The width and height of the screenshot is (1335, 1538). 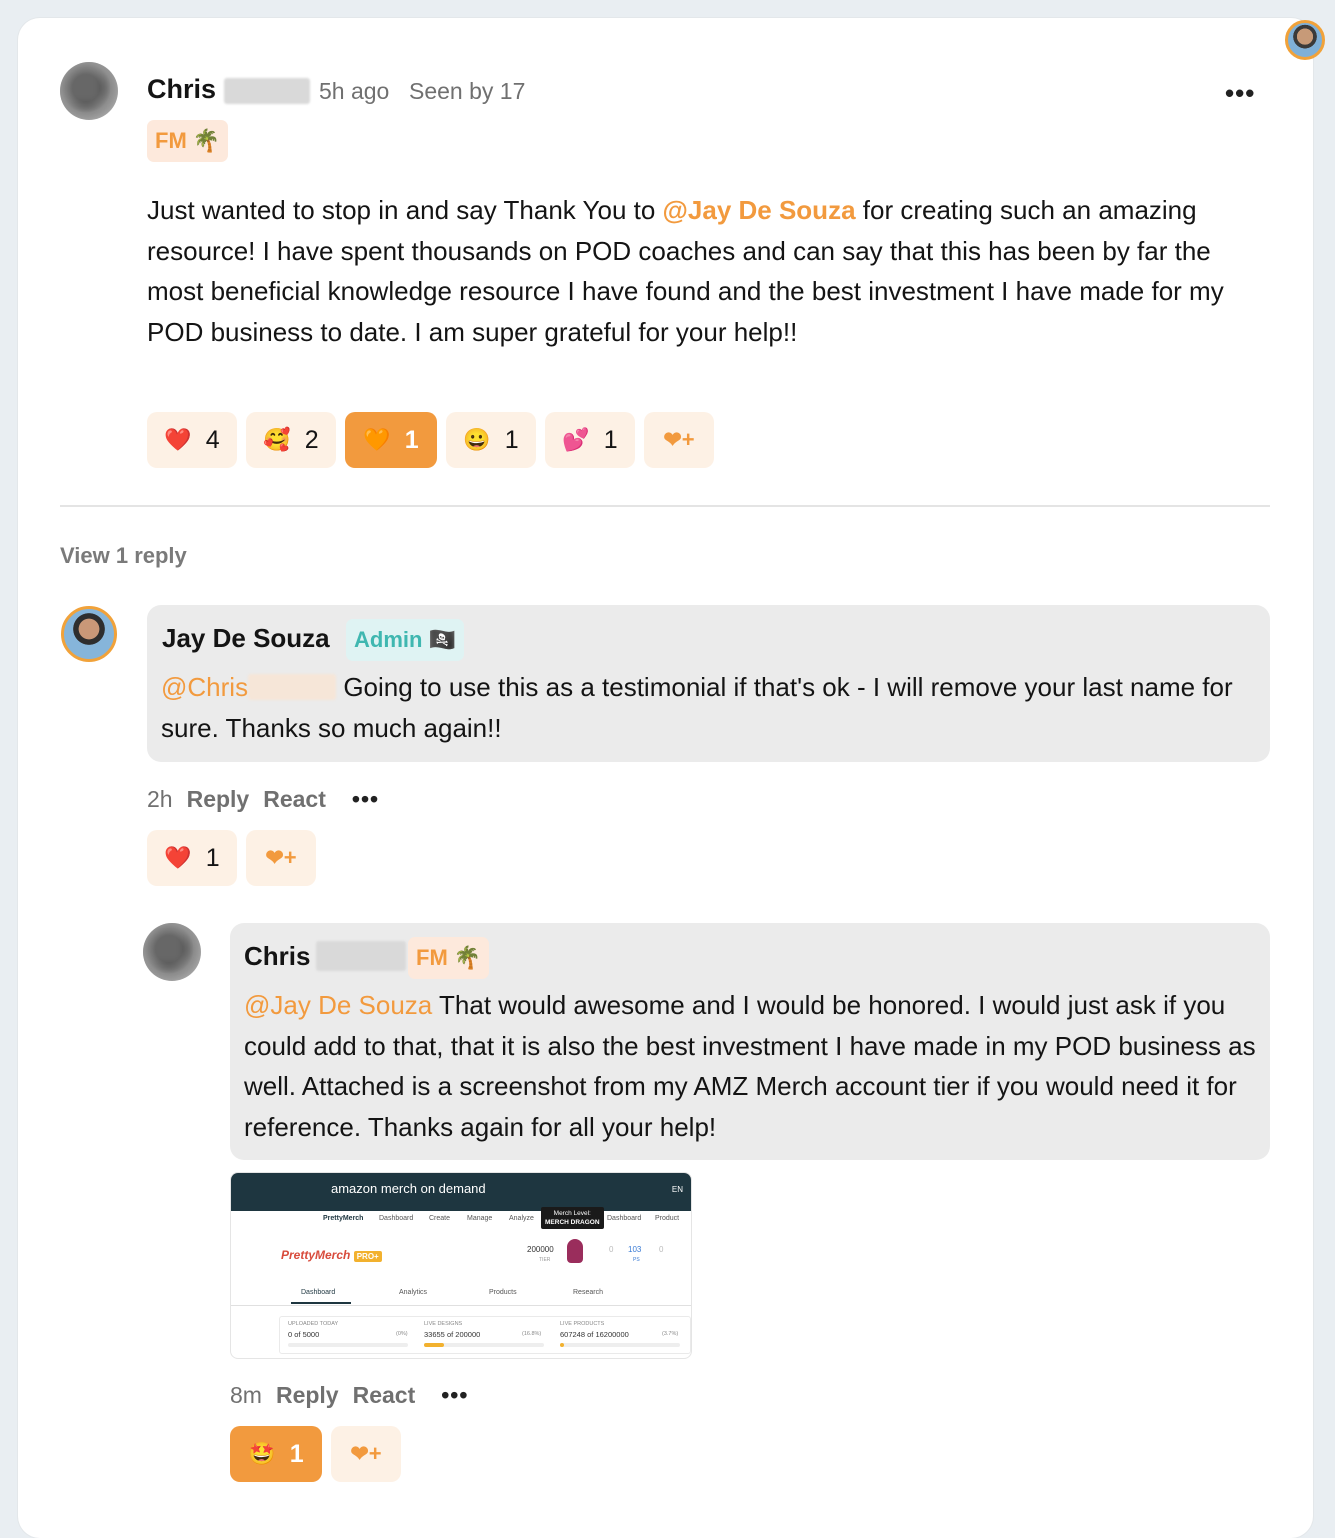 What do you see at coordinates (262, 1453) in the screenshot?
I see `star-struck-icon: 🤩` at bounding box center [262, 1453].